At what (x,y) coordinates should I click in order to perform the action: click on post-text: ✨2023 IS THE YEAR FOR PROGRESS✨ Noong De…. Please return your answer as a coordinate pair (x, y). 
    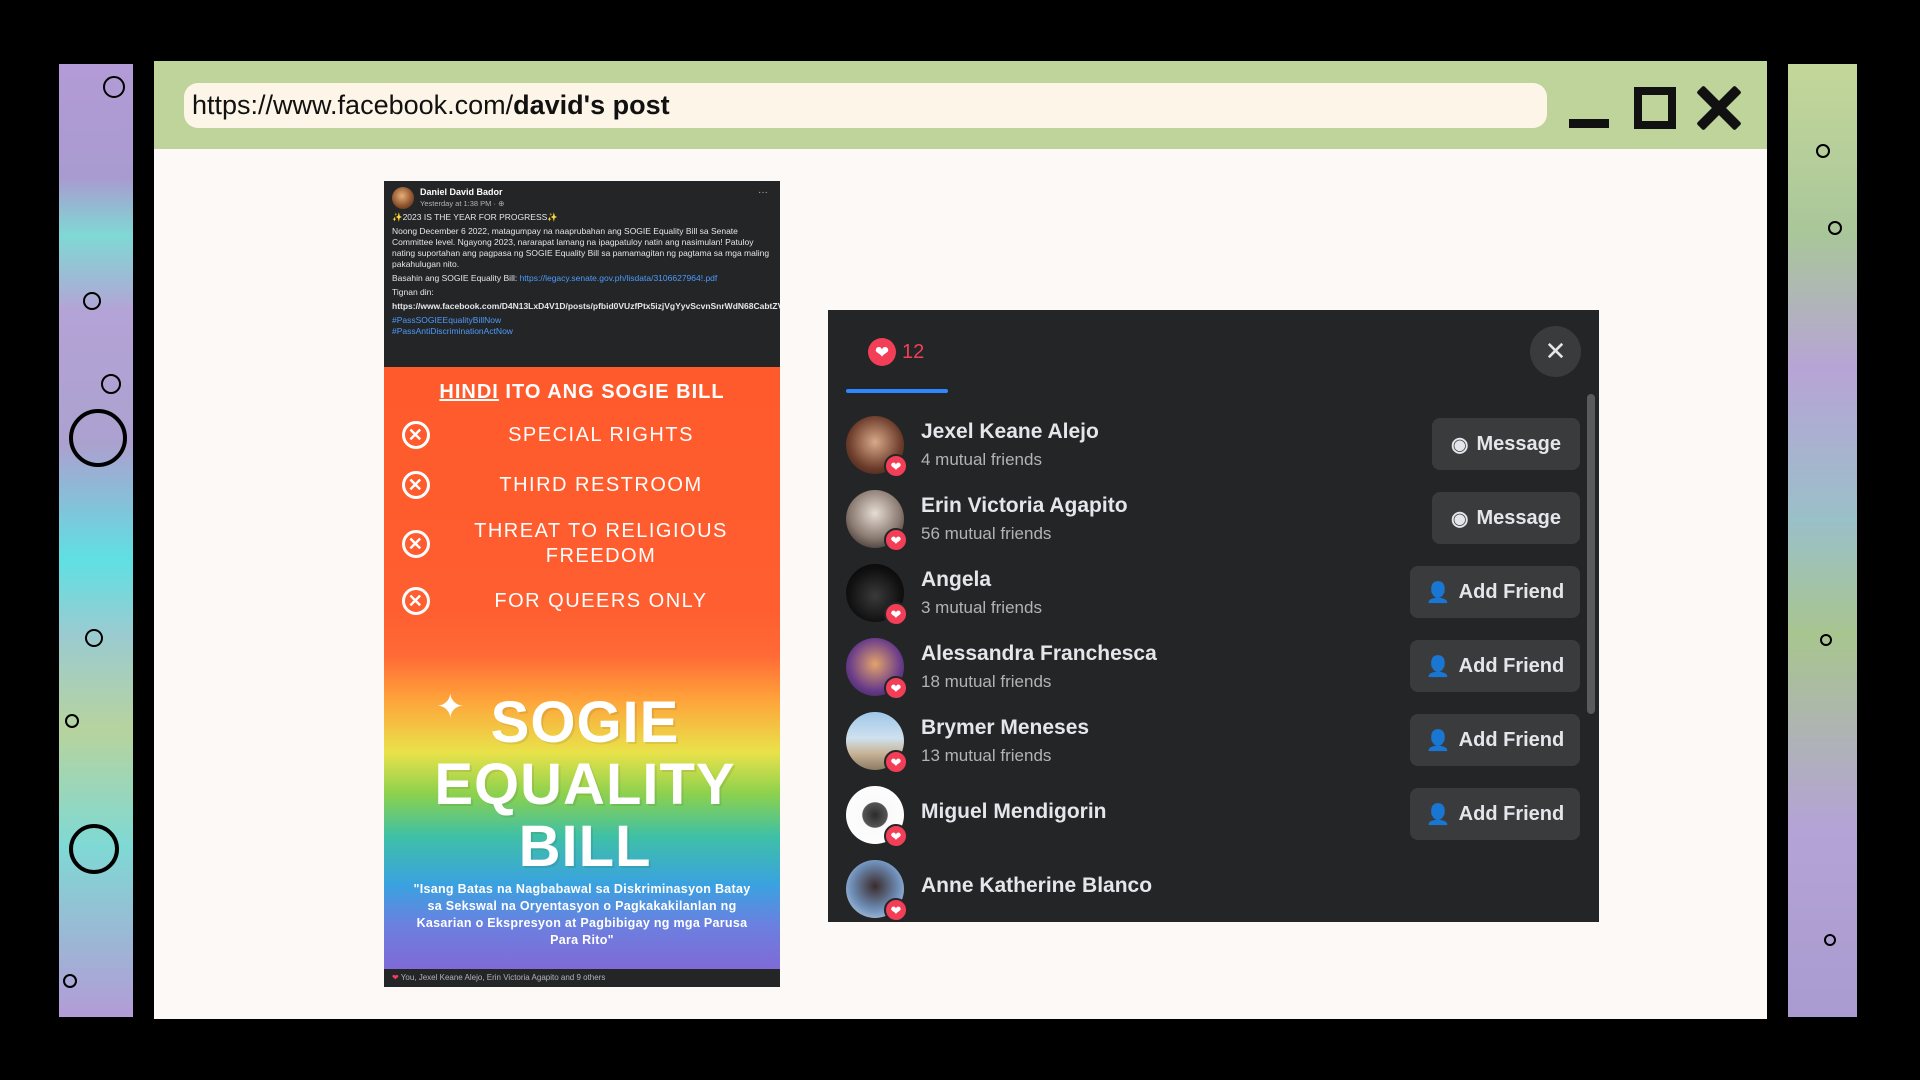
    Looking at the image, I should click on (586, 274).